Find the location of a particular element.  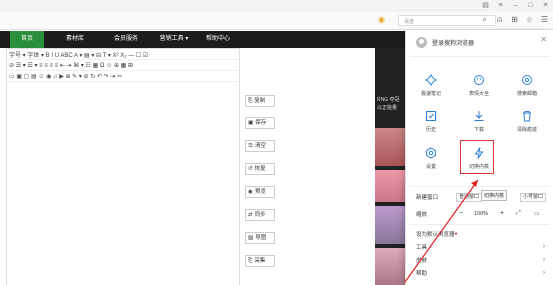

settings-item: 设置 is located at coordinates (431, 158).